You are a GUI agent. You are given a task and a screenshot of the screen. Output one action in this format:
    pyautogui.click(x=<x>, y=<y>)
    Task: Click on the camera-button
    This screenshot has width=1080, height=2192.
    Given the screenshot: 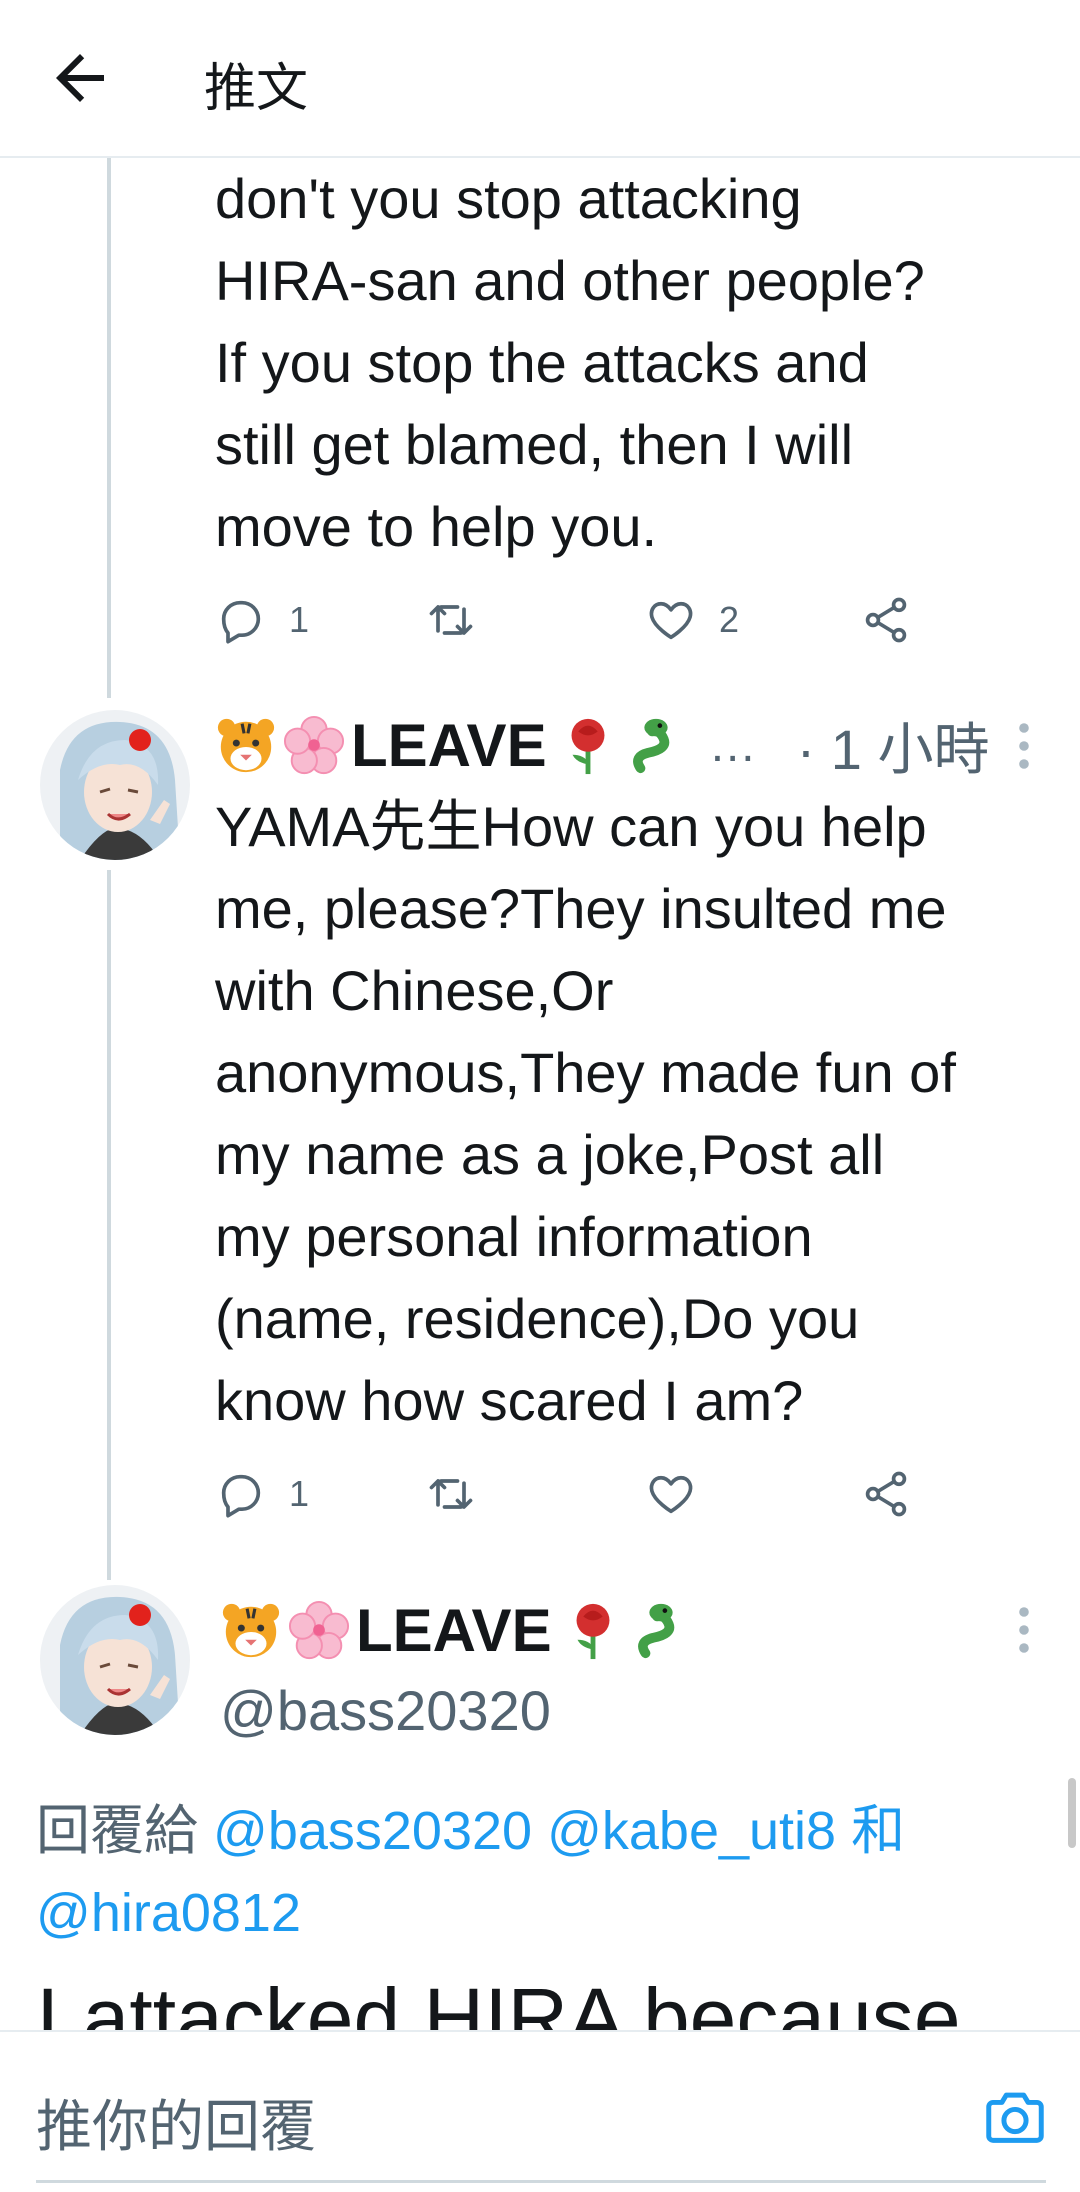 What is the action you would take?
    pyautogui.click(x=1015, y=2117)
    